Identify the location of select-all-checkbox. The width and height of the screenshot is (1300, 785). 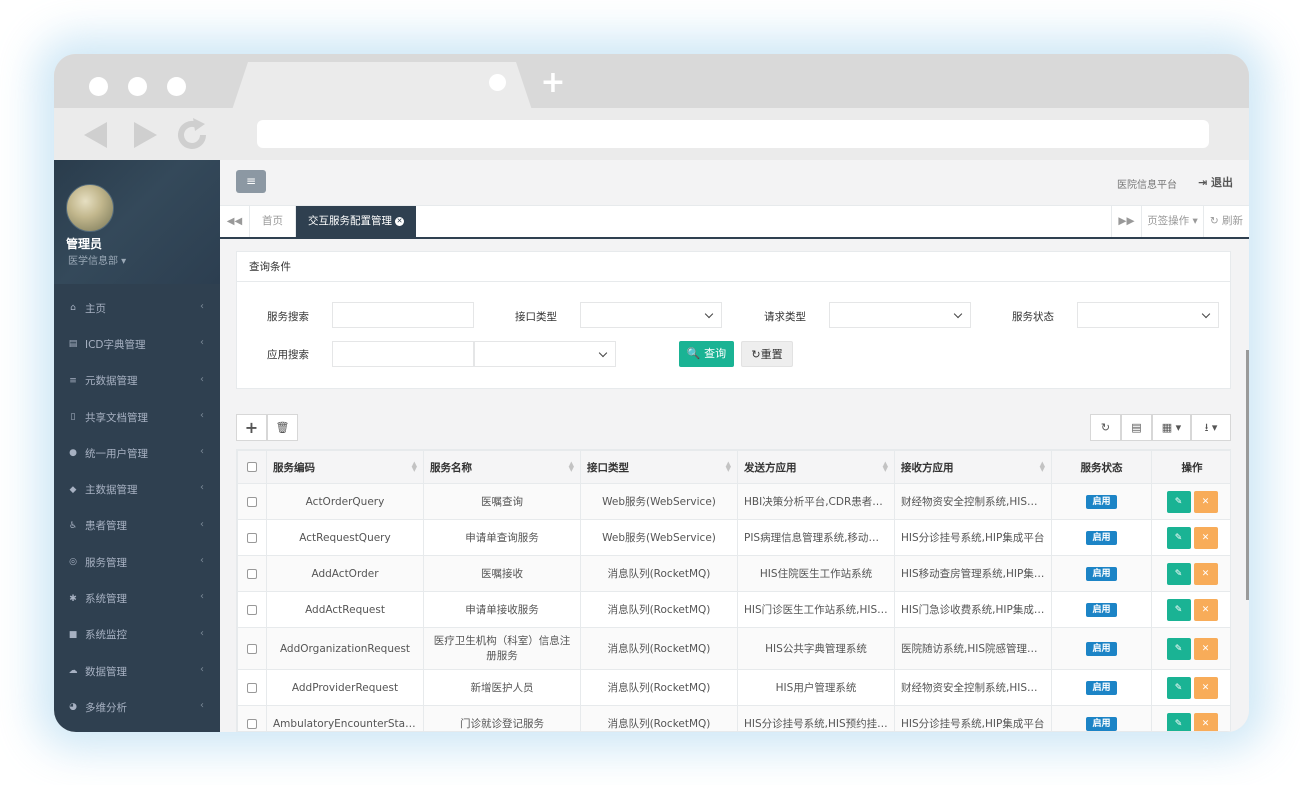
(252, 467).